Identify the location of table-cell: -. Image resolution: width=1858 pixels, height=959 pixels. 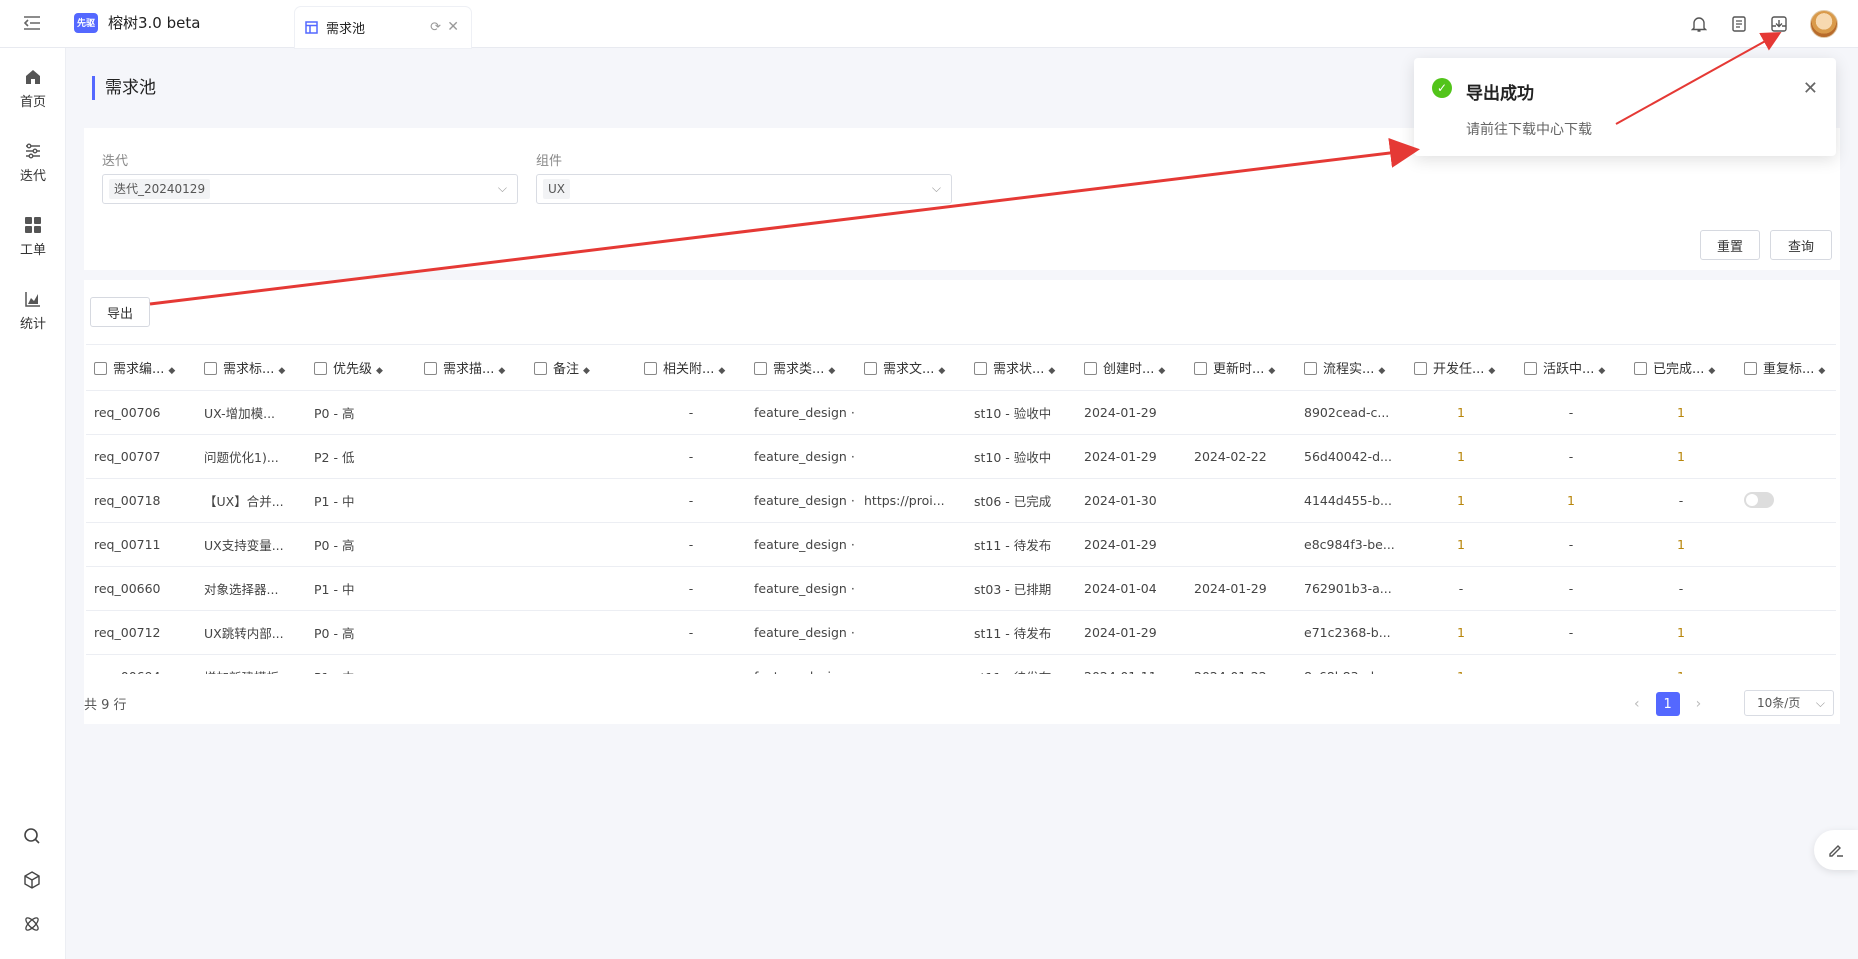
(691, 412).